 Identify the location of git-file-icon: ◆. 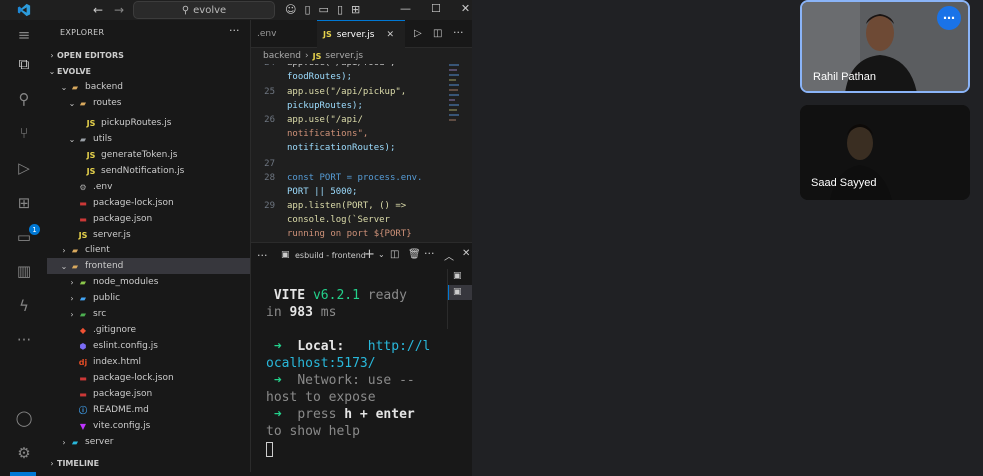
(83, 330).